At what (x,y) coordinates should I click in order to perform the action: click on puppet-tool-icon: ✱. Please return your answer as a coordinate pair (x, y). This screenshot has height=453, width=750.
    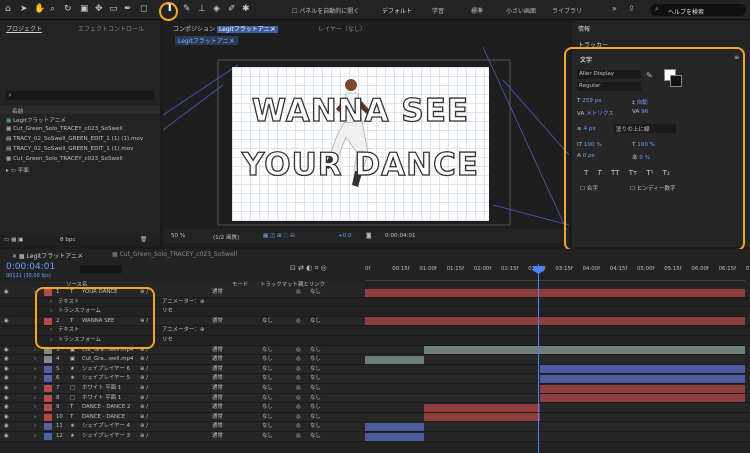
    Looking at the image, I should click on (246, 9).